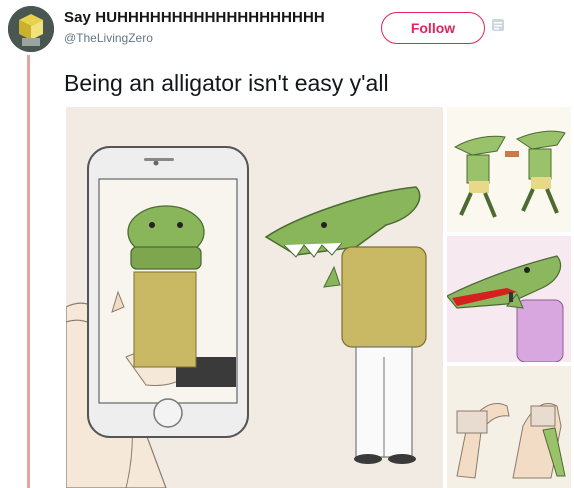  I want to click on tweet-text: Being an alligator isn't easy y'all, so click(226, 83).